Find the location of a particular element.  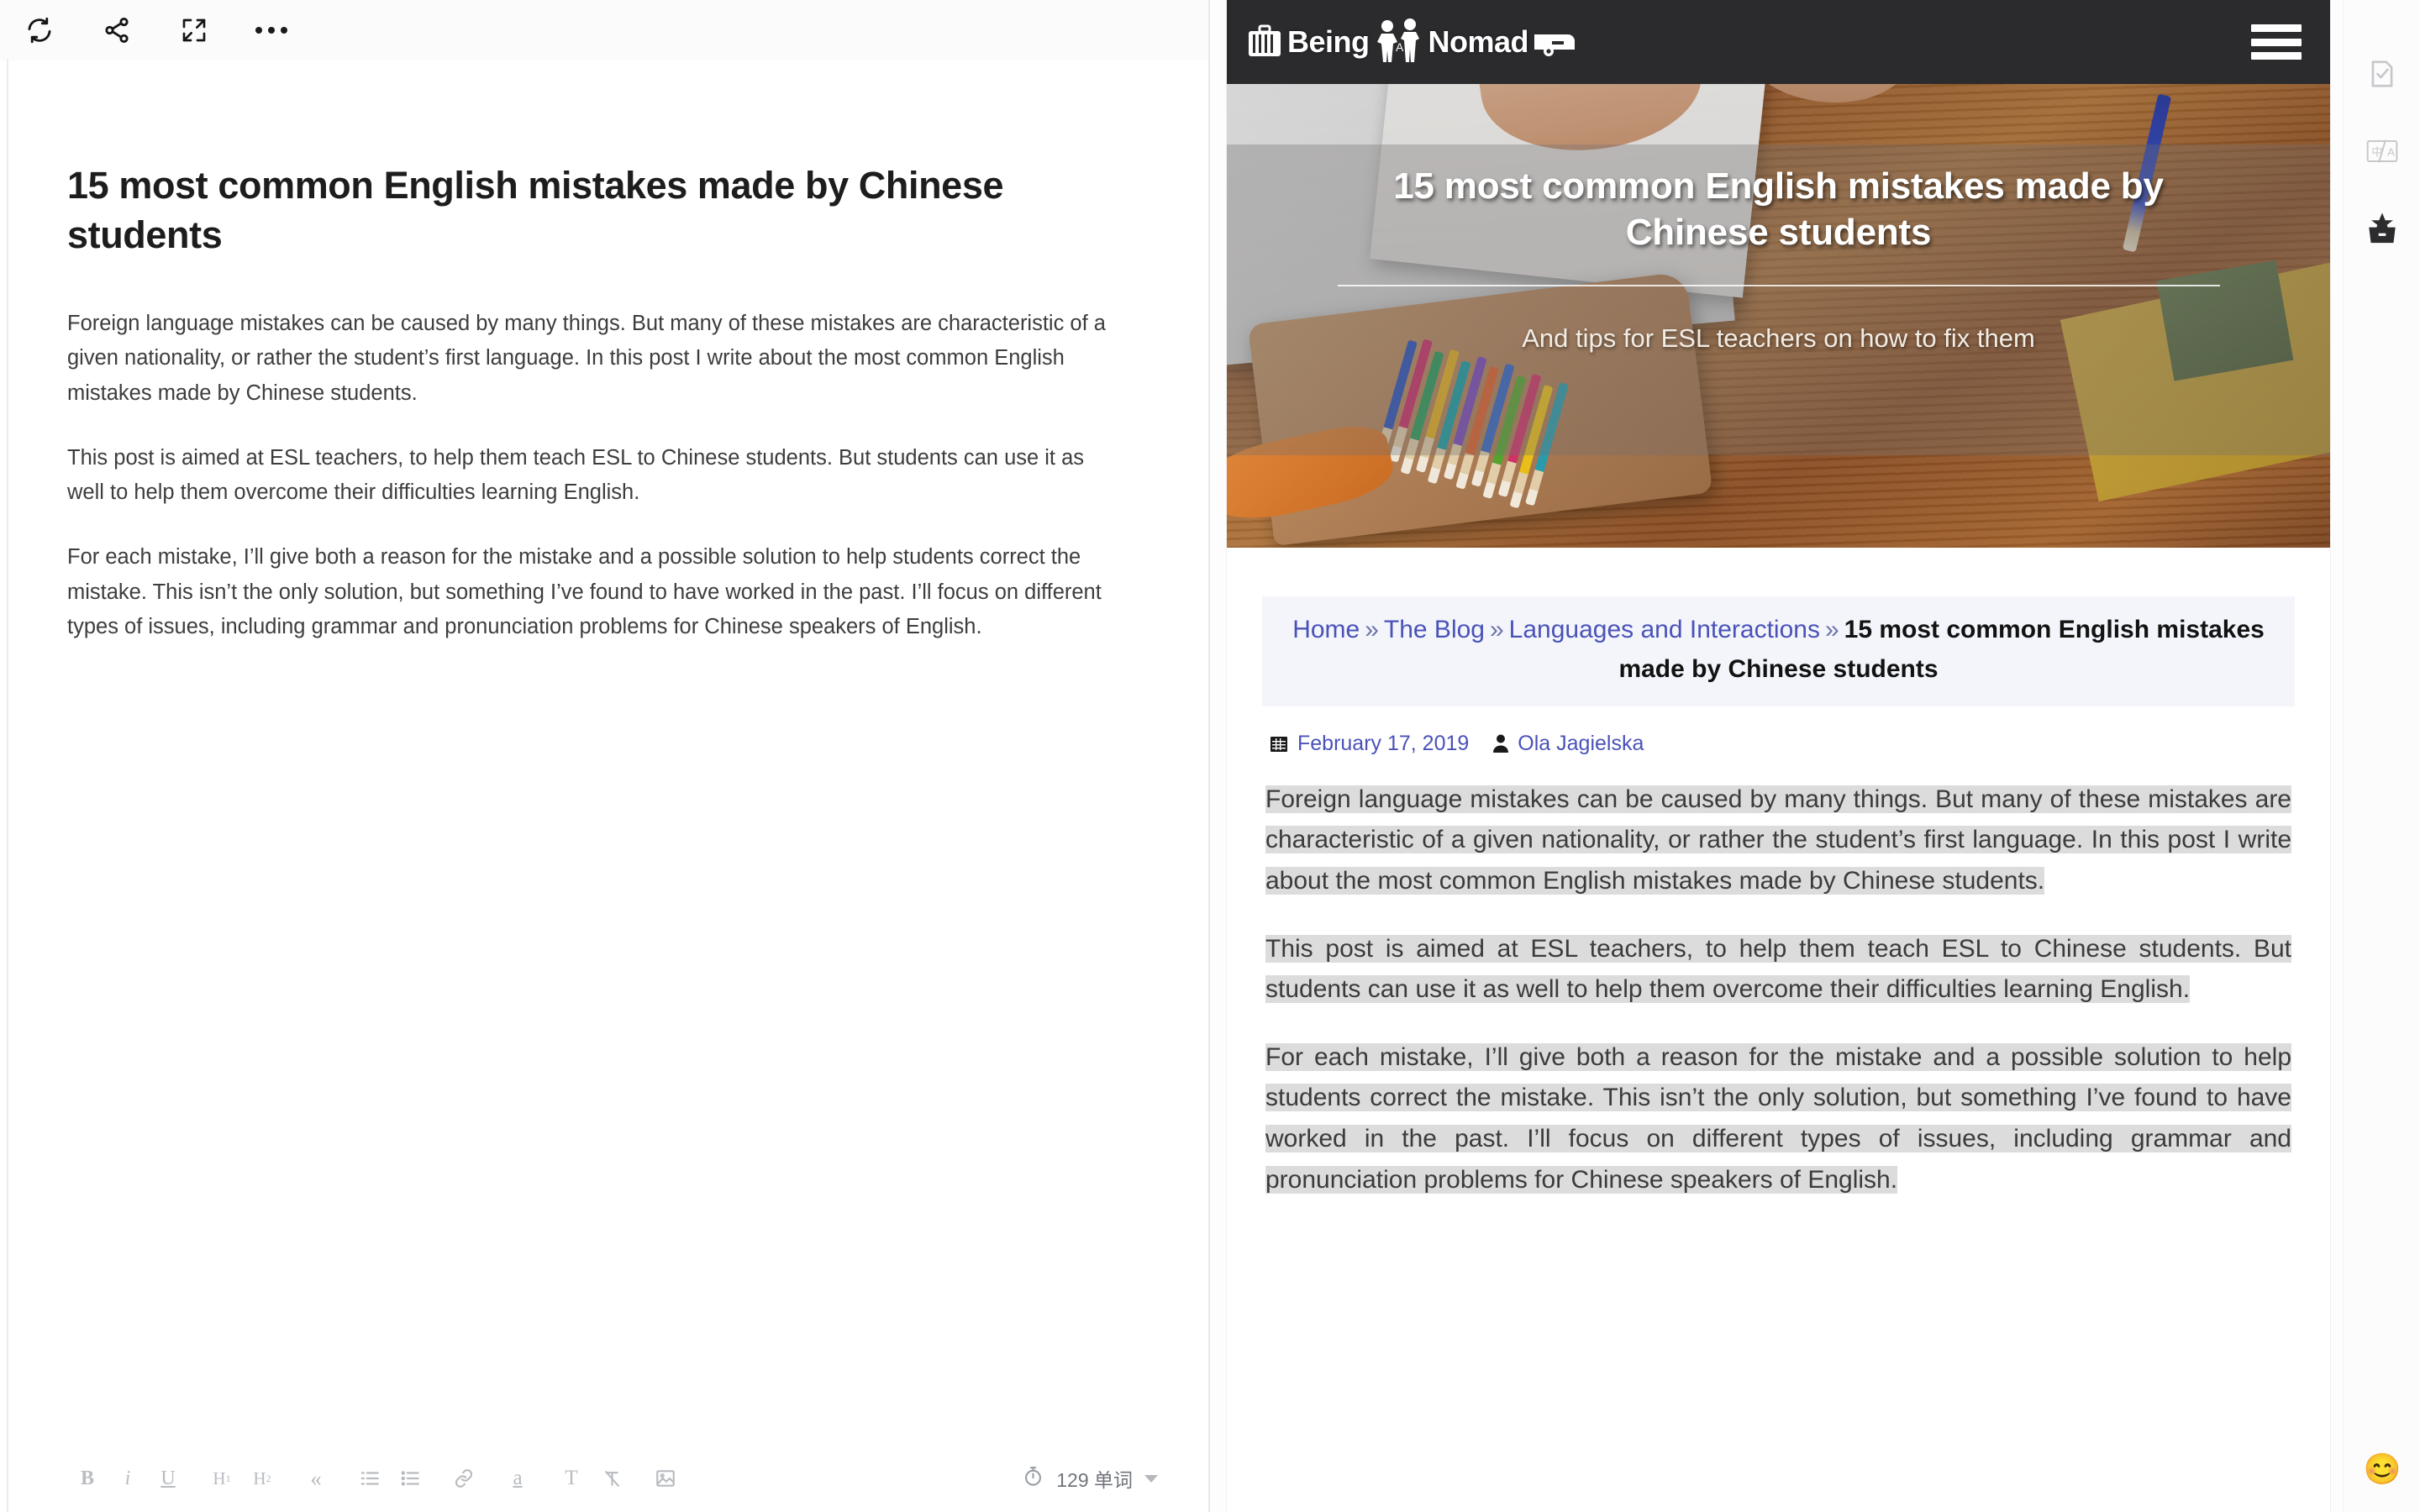

post-date: February 17, 2019 is located at coordinates (1369, 744).